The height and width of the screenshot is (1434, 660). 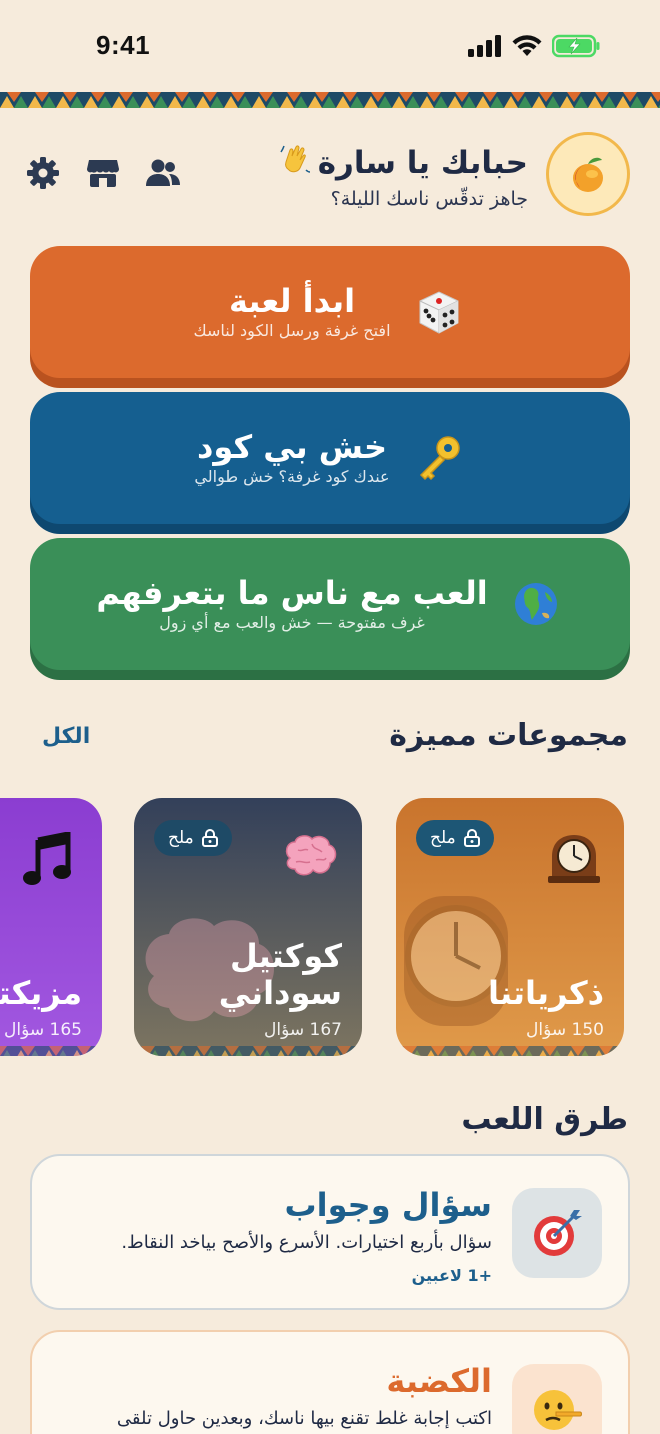 I want to click on join-with-code-text: خش بي كود عندك كود غرفة؟ خش طوالي, so click(x=292, y=457).